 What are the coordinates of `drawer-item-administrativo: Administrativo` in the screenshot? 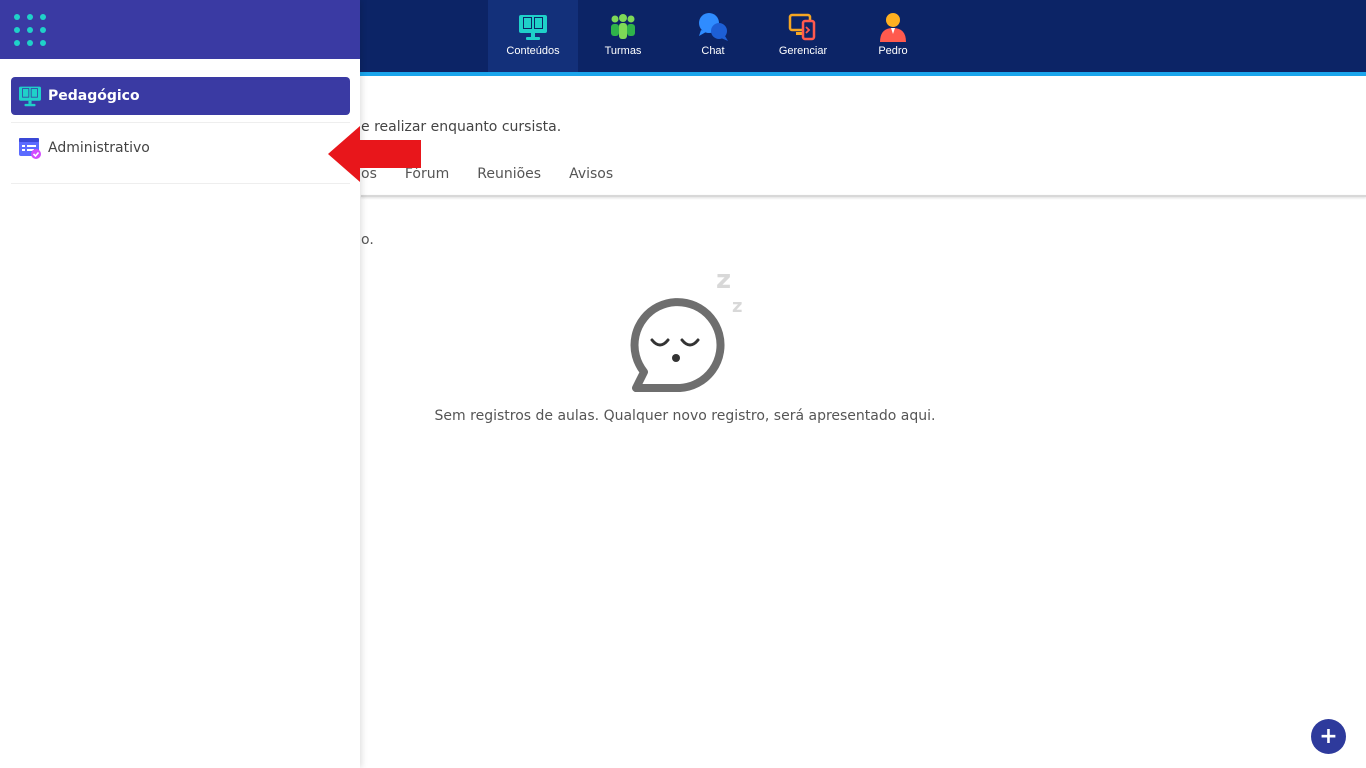 It's located at (180, 148).